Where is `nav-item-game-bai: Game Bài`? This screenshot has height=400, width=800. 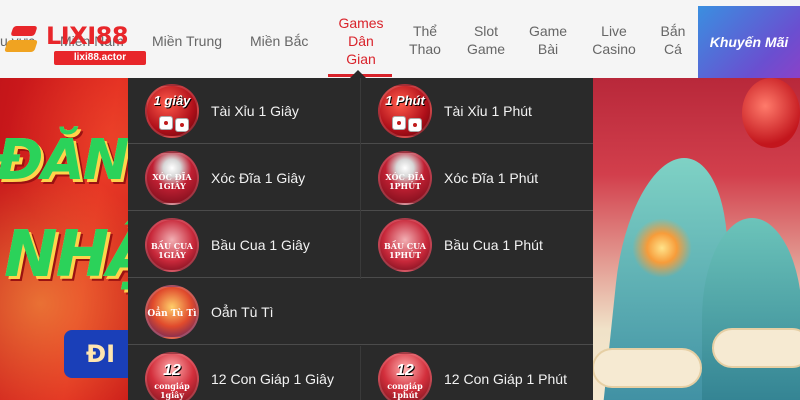 nav-item-game-bai: Game Bài is located at coordinates (548, 40).